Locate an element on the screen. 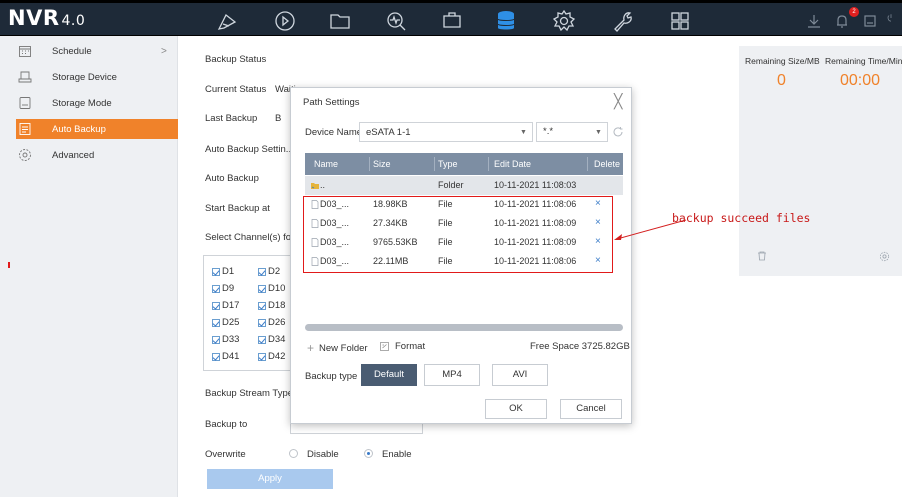 The image size is (902, 497). ok-button: OK is located at coordinates (516, 409).